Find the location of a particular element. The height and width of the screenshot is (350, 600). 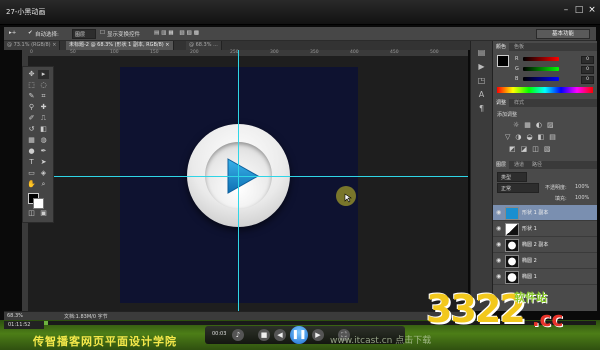

minimize-button: – is located at coordinates (566, 10).